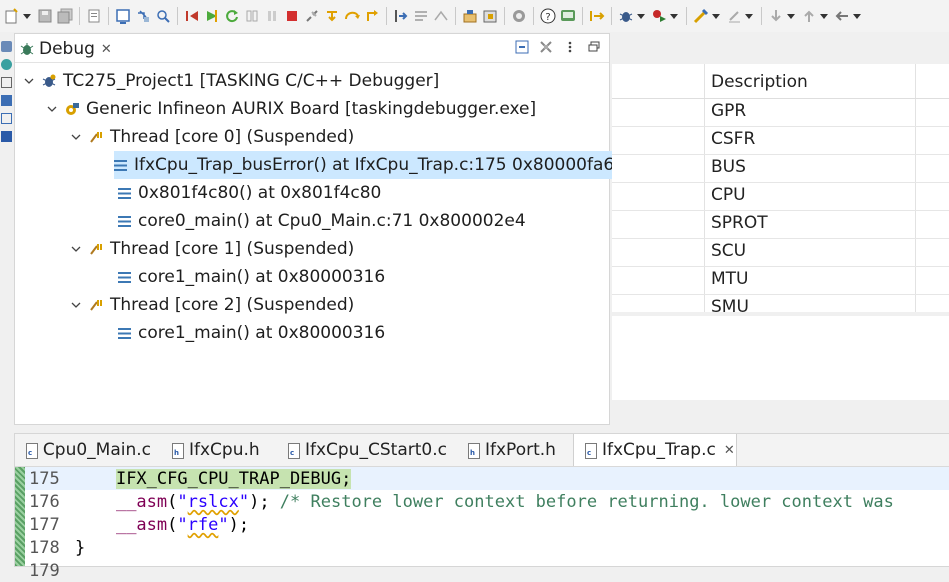 This screenshot has height=582, width=949. Describe the element at coordinates (546, 46) in the screenshot. I see `remove-terminated-icon` at that location.